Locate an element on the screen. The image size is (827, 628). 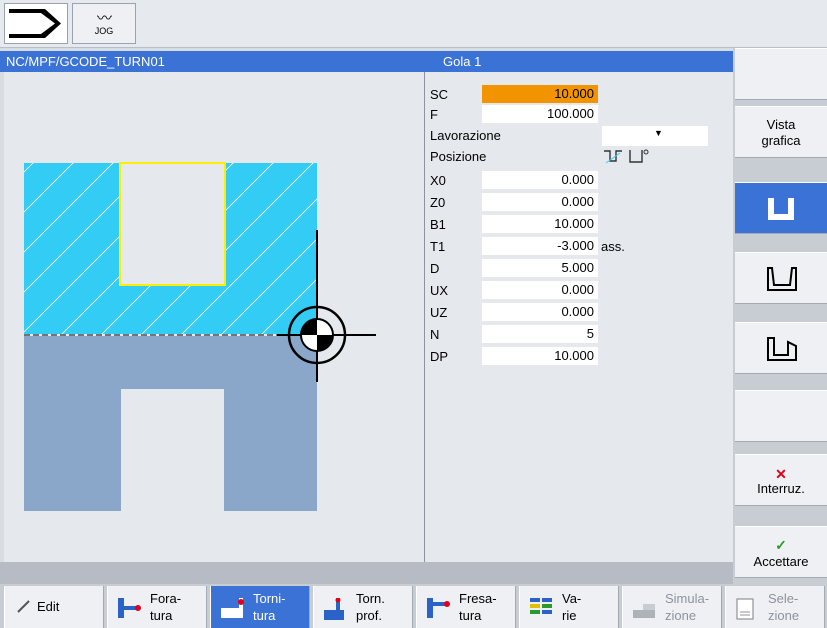
selezione-button: Sele-zione is located at coordinates (775, 607).